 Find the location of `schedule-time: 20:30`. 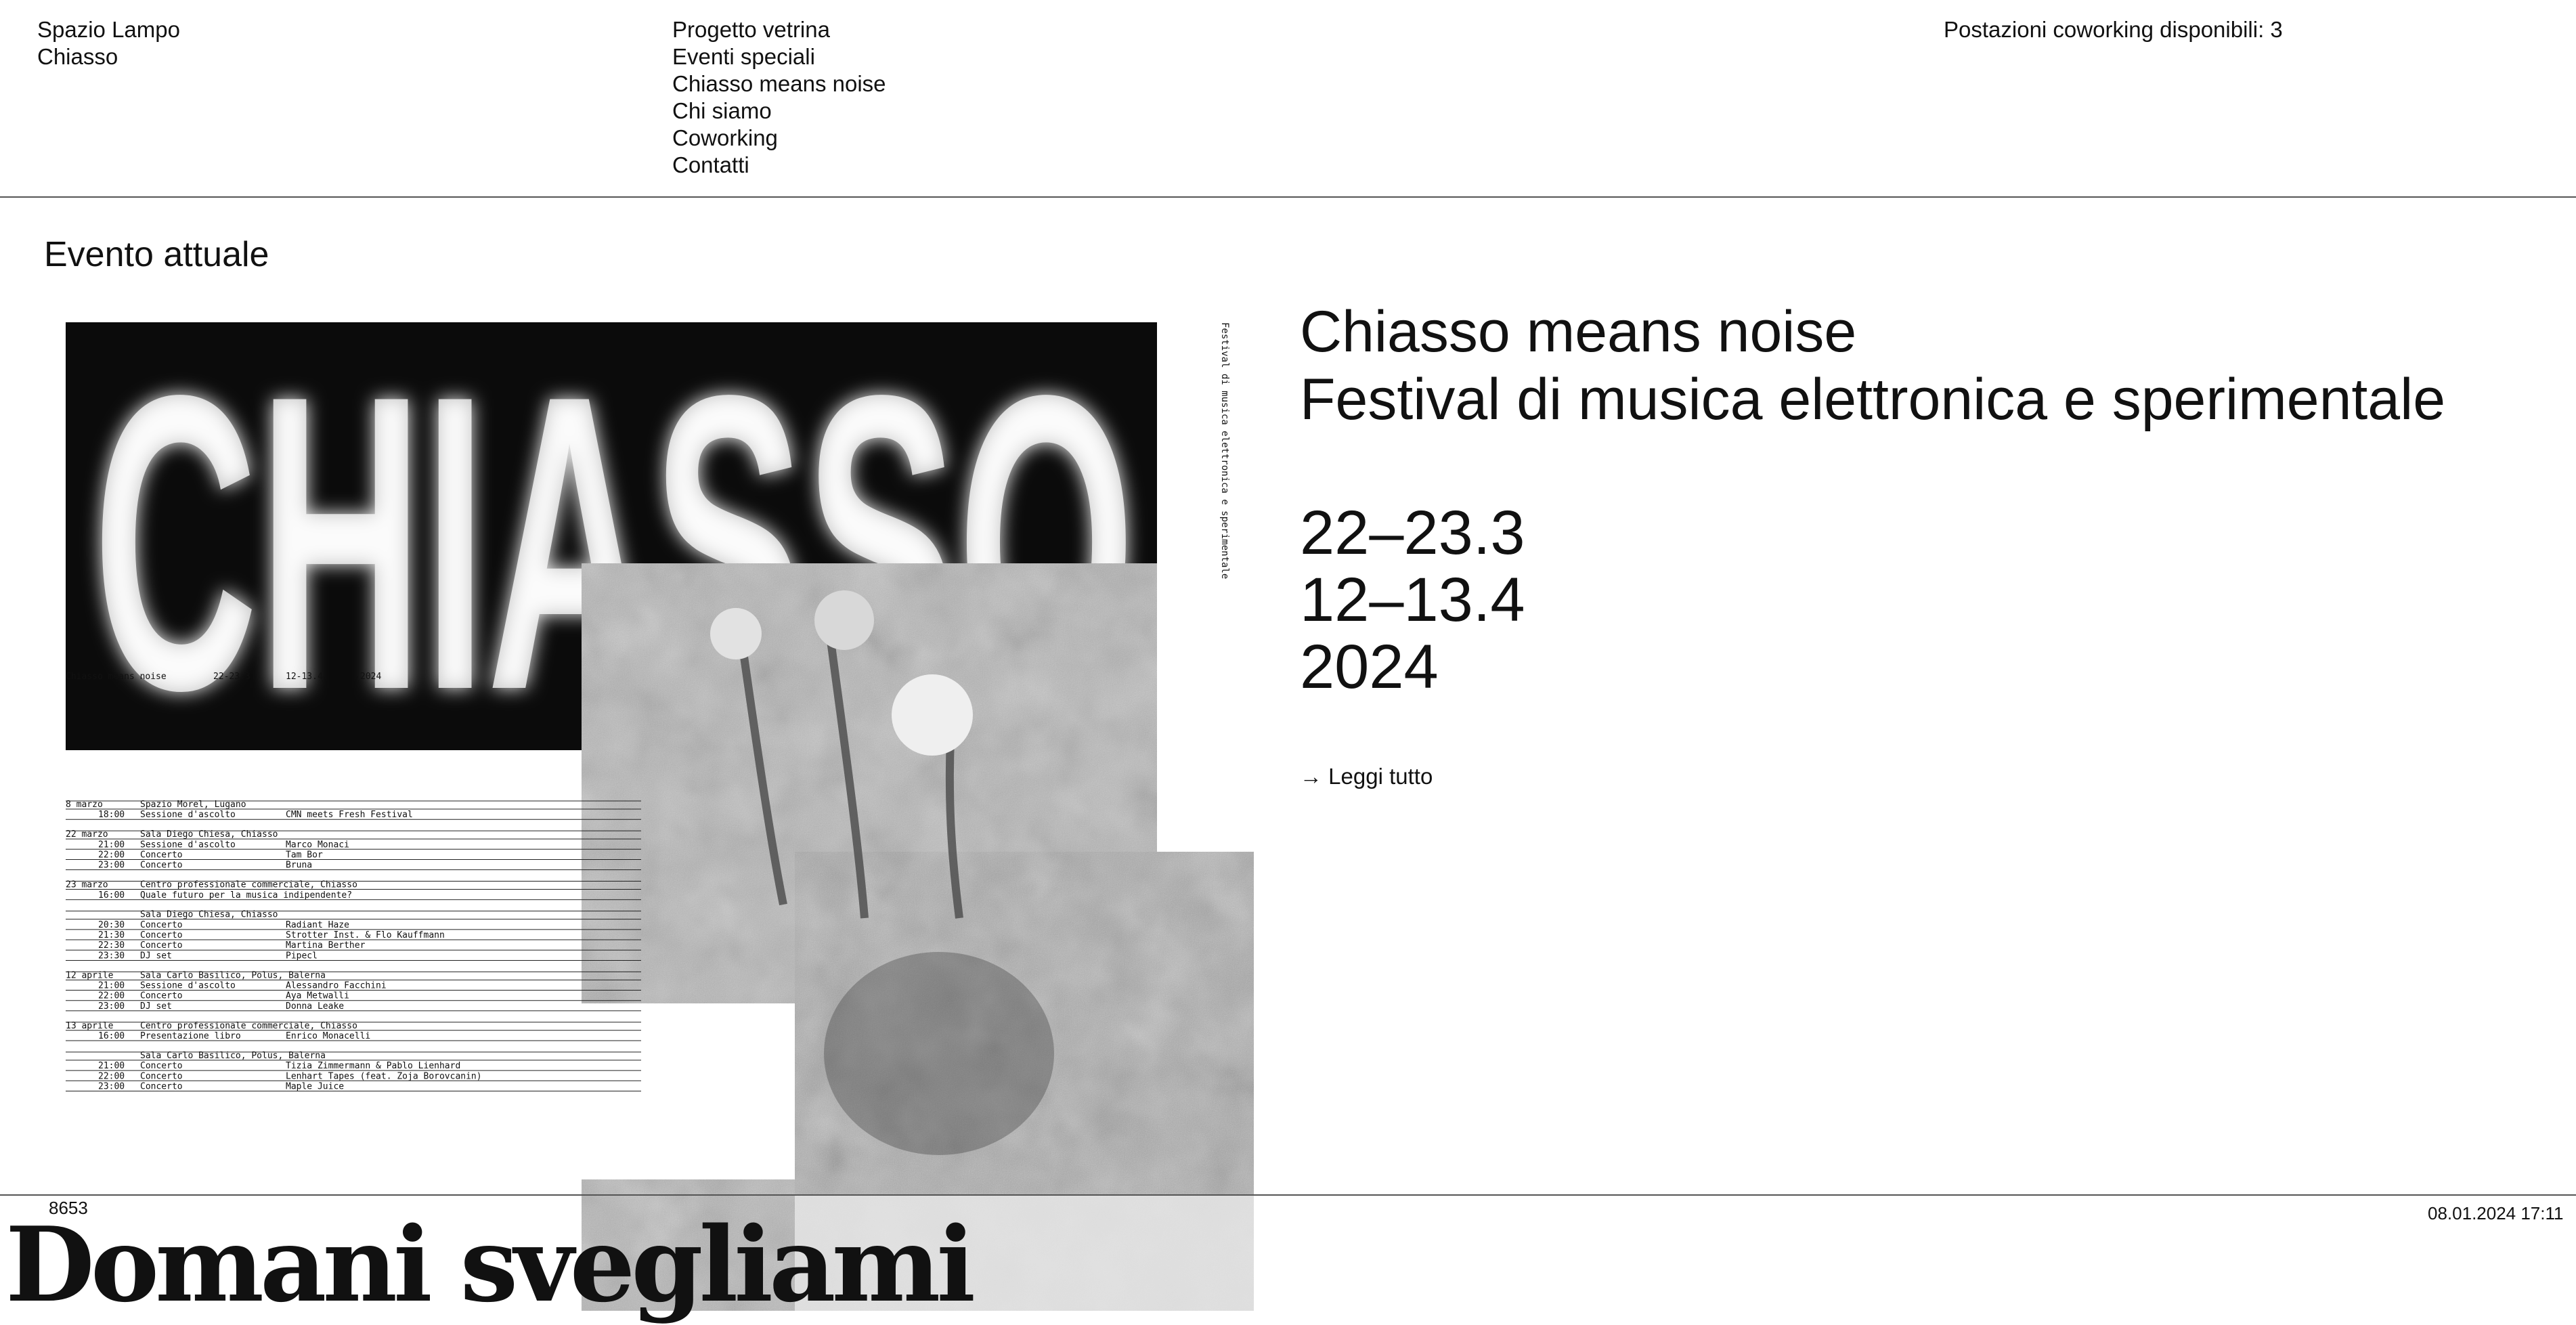

schedule-time: 20:30 is located at coordinates (111, 925).